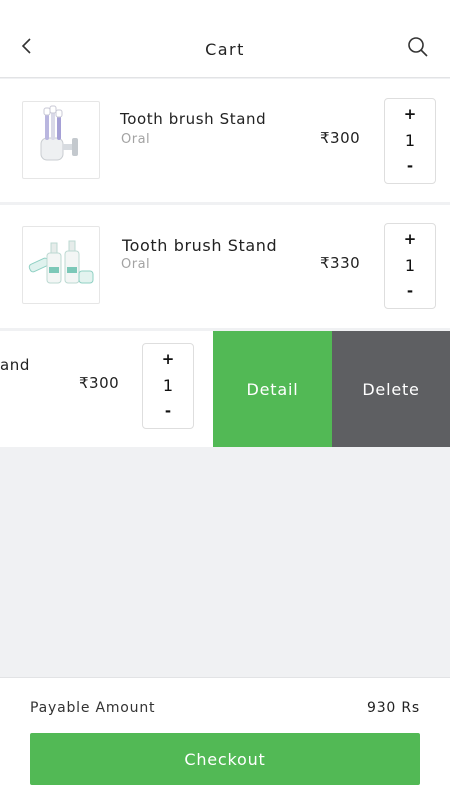 Image resolution: width=450 pixels, height=800 pixels. Describe the element at coordinates (391, 389) in the screenshot. I see `delete-button: Delete` at that location.